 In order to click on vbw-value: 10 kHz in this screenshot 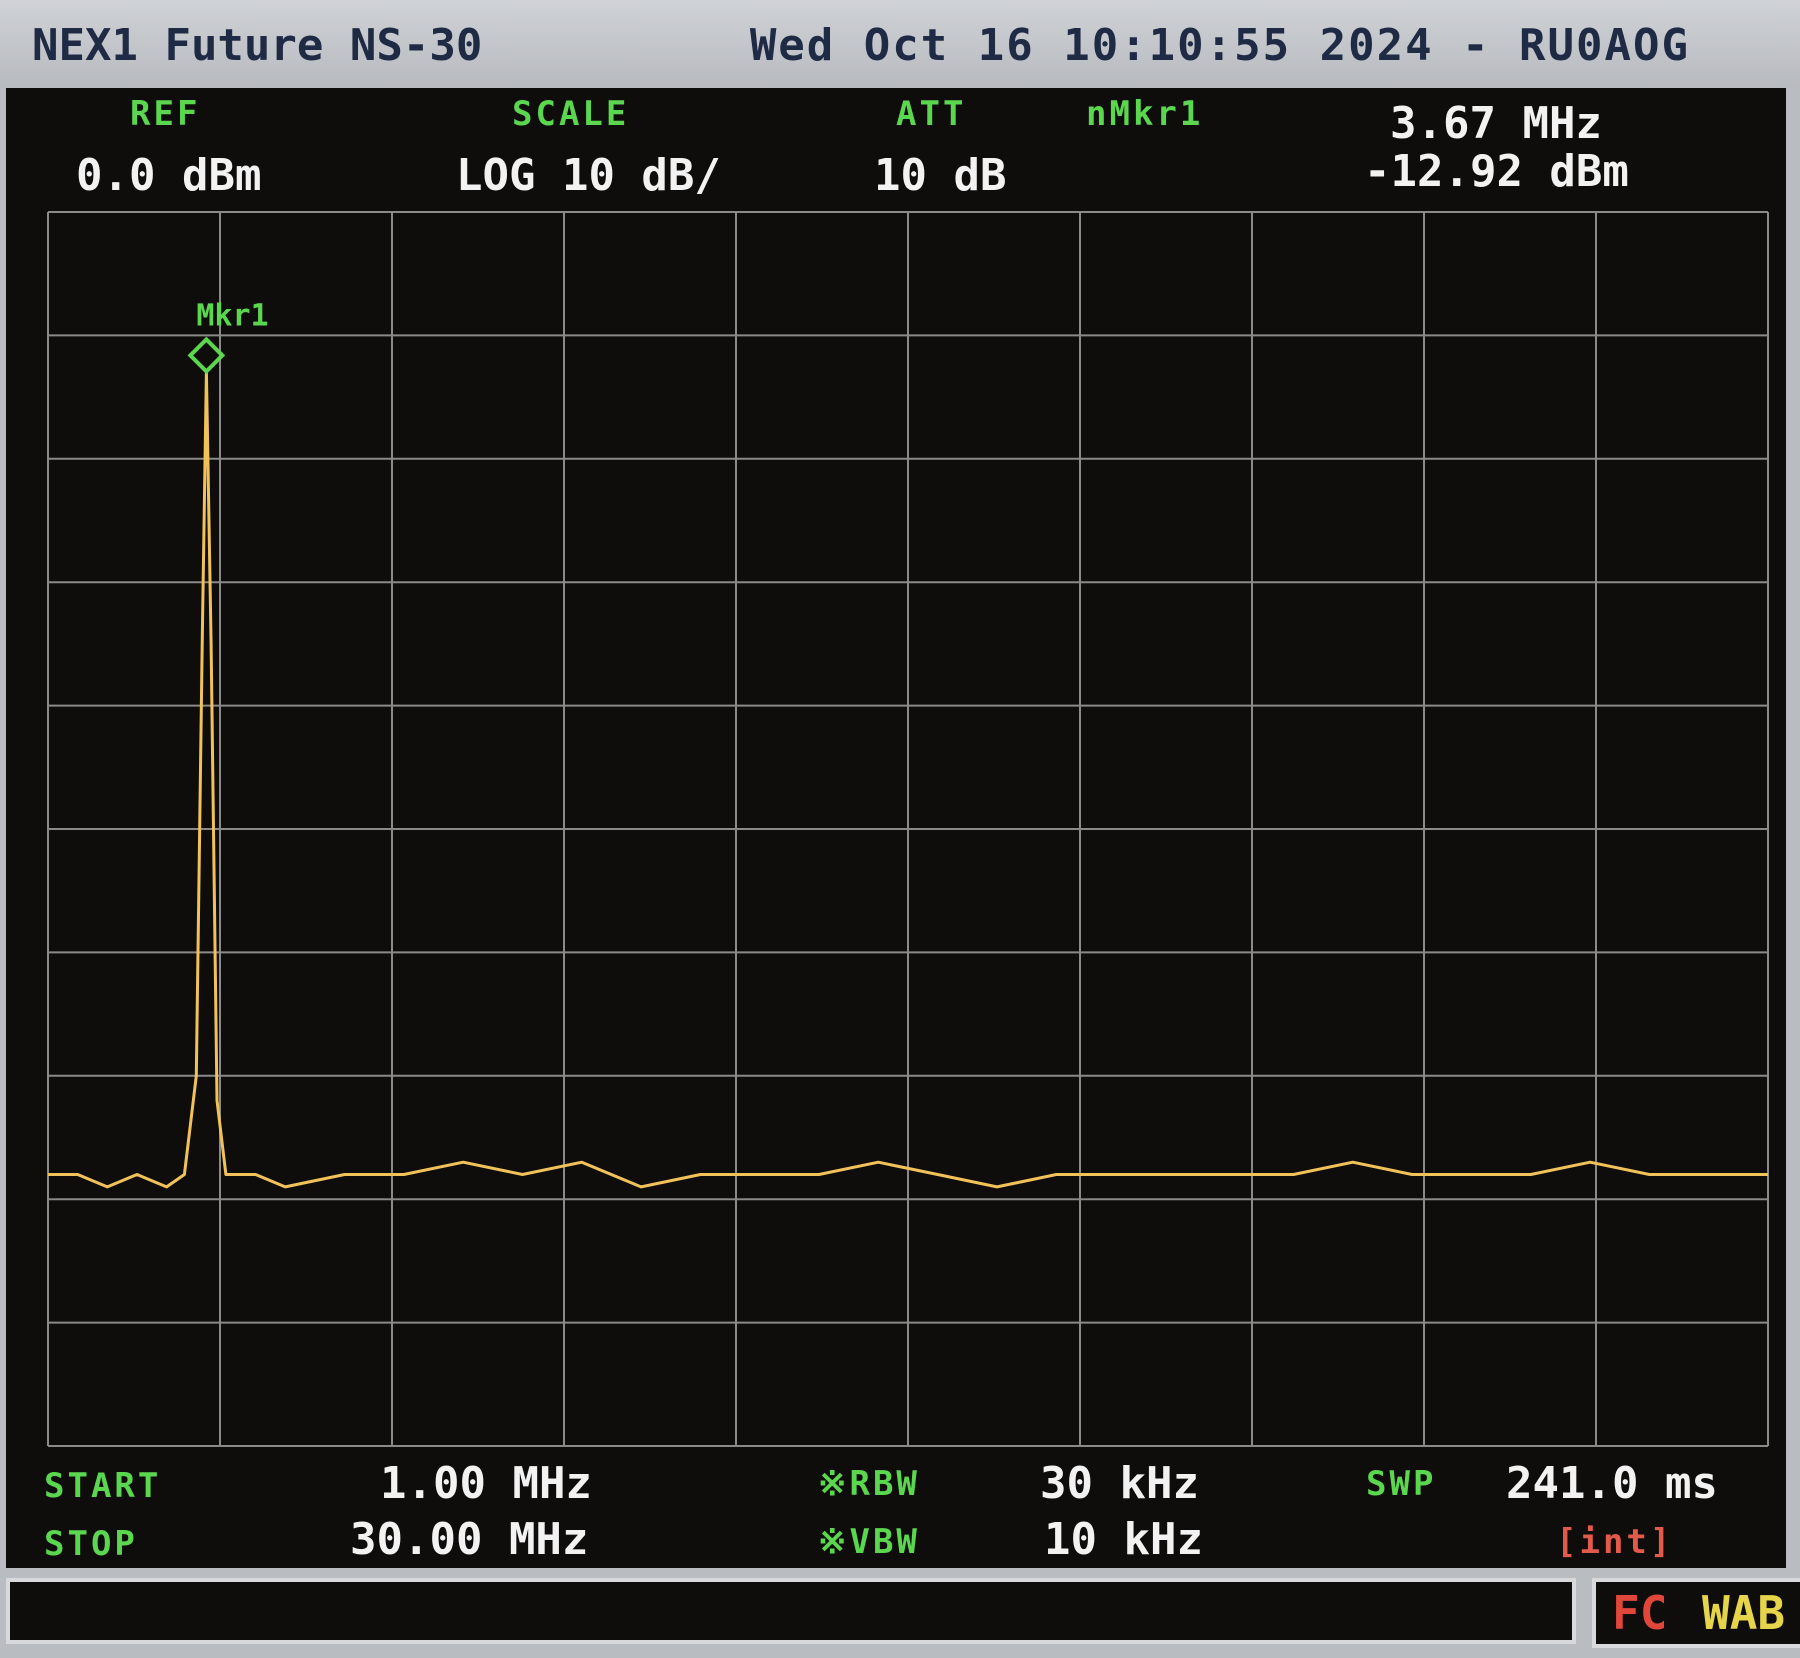, I will do `click(1123, 1539)`.